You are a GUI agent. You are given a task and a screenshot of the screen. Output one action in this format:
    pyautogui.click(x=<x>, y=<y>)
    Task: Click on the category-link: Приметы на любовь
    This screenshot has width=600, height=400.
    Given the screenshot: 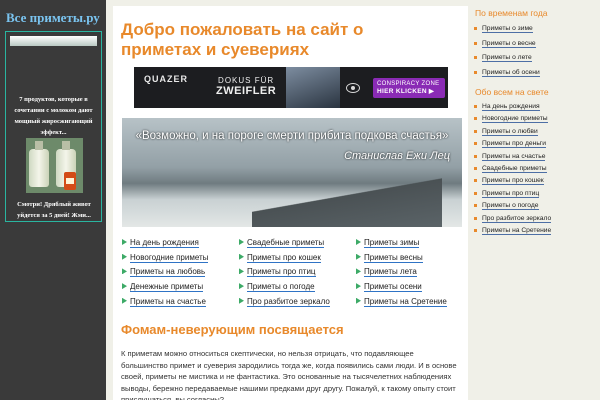 What is the action you would take?
    pyautogui.click(x=164, y=272)
    